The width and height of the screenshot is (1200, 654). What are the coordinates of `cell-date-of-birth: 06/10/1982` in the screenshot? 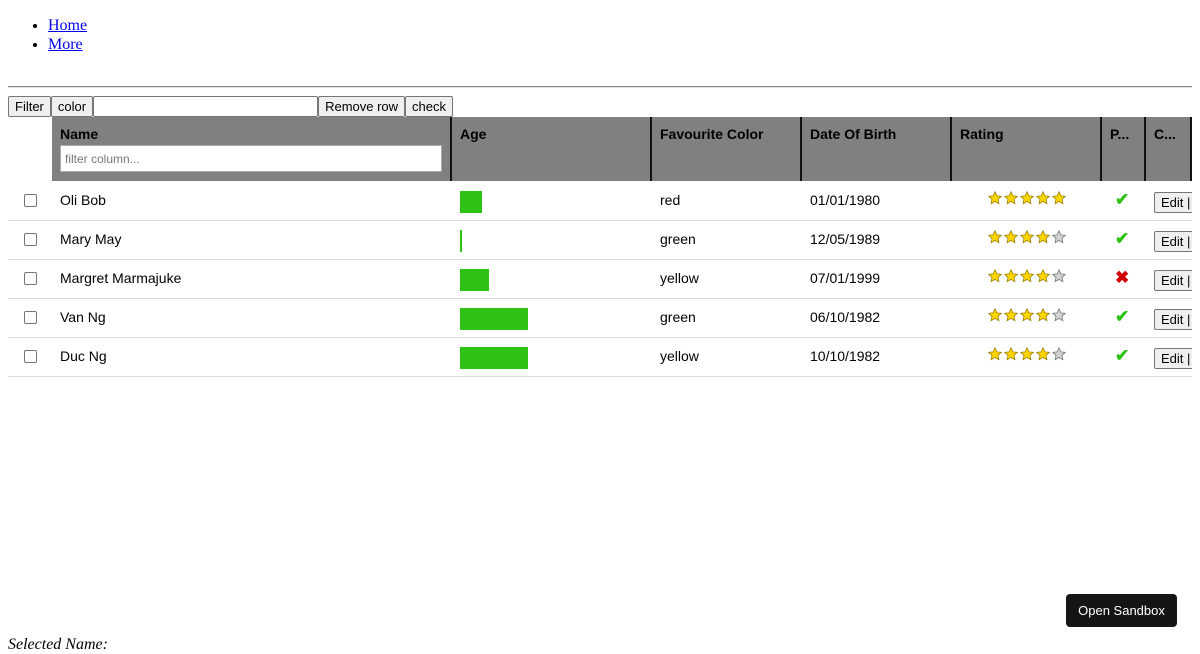 It's located at (845, 317).